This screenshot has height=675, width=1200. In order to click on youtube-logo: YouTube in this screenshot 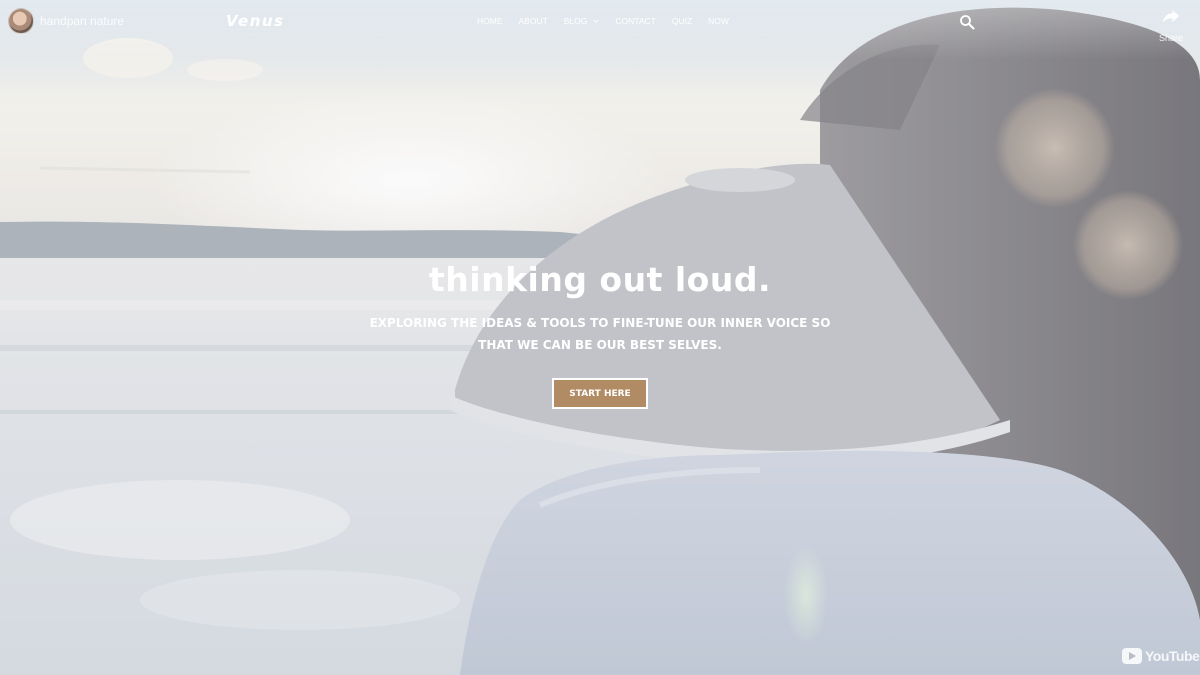, I will do `click(1161, 656)`.